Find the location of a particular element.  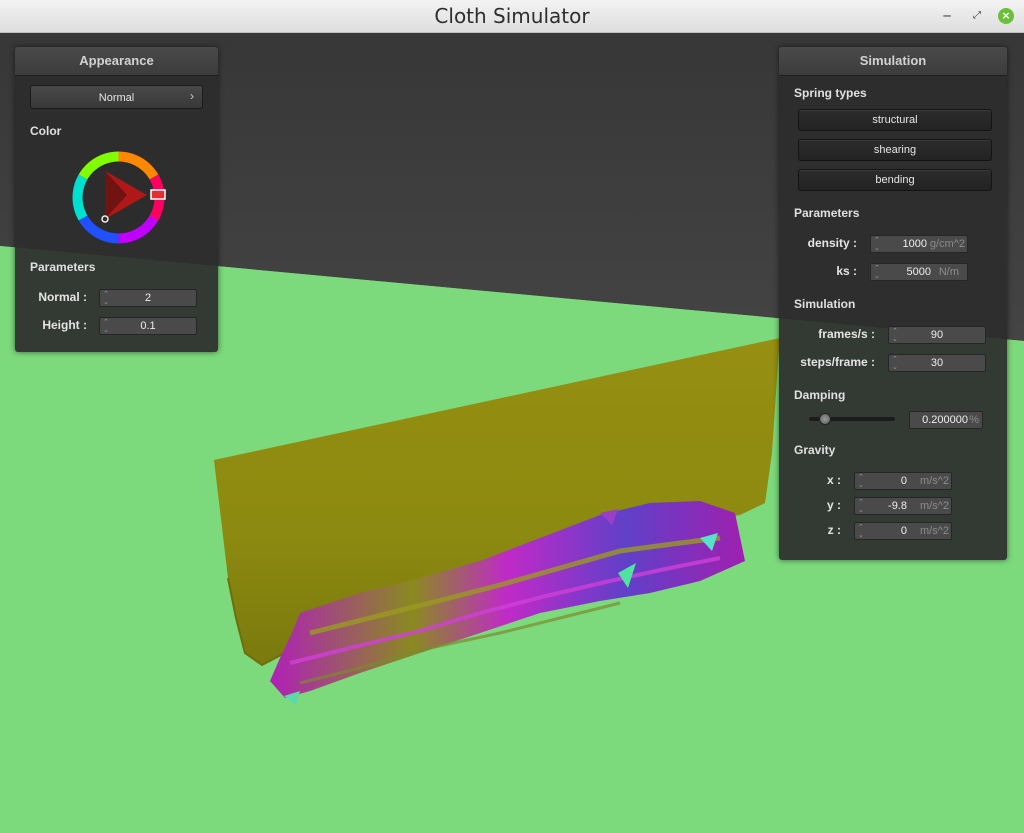

gravity-y-unit: m/s^2 is located at coordinates (934, 506).